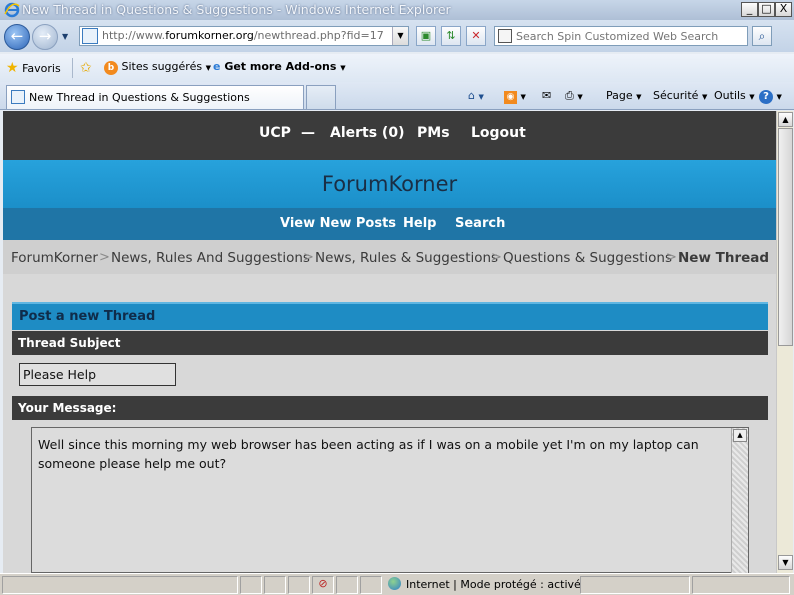 The image size is (794, 595). I want to click on refresh-icon: ⇅, so click(451, 35).